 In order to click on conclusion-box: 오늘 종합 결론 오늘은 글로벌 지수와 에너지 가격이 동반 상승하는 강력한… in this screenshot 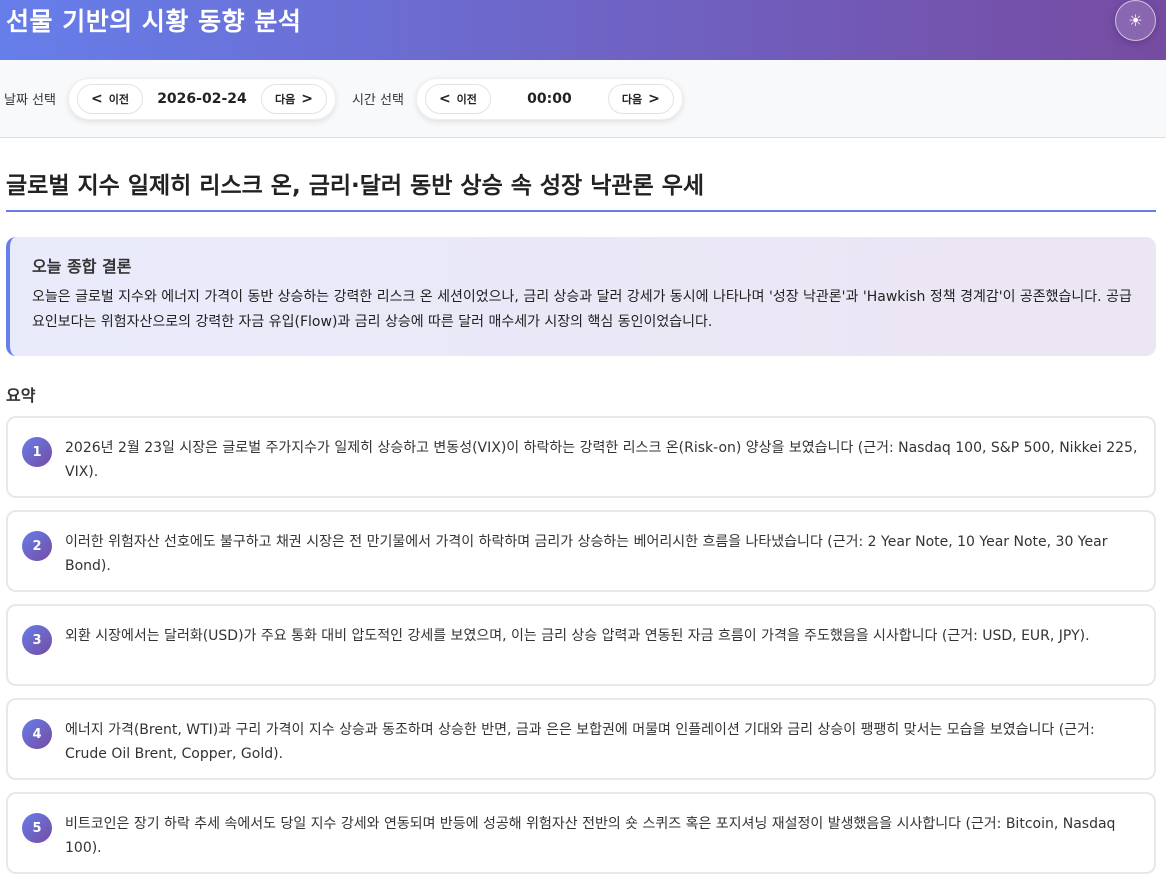, I will do `click(581, 296)`.